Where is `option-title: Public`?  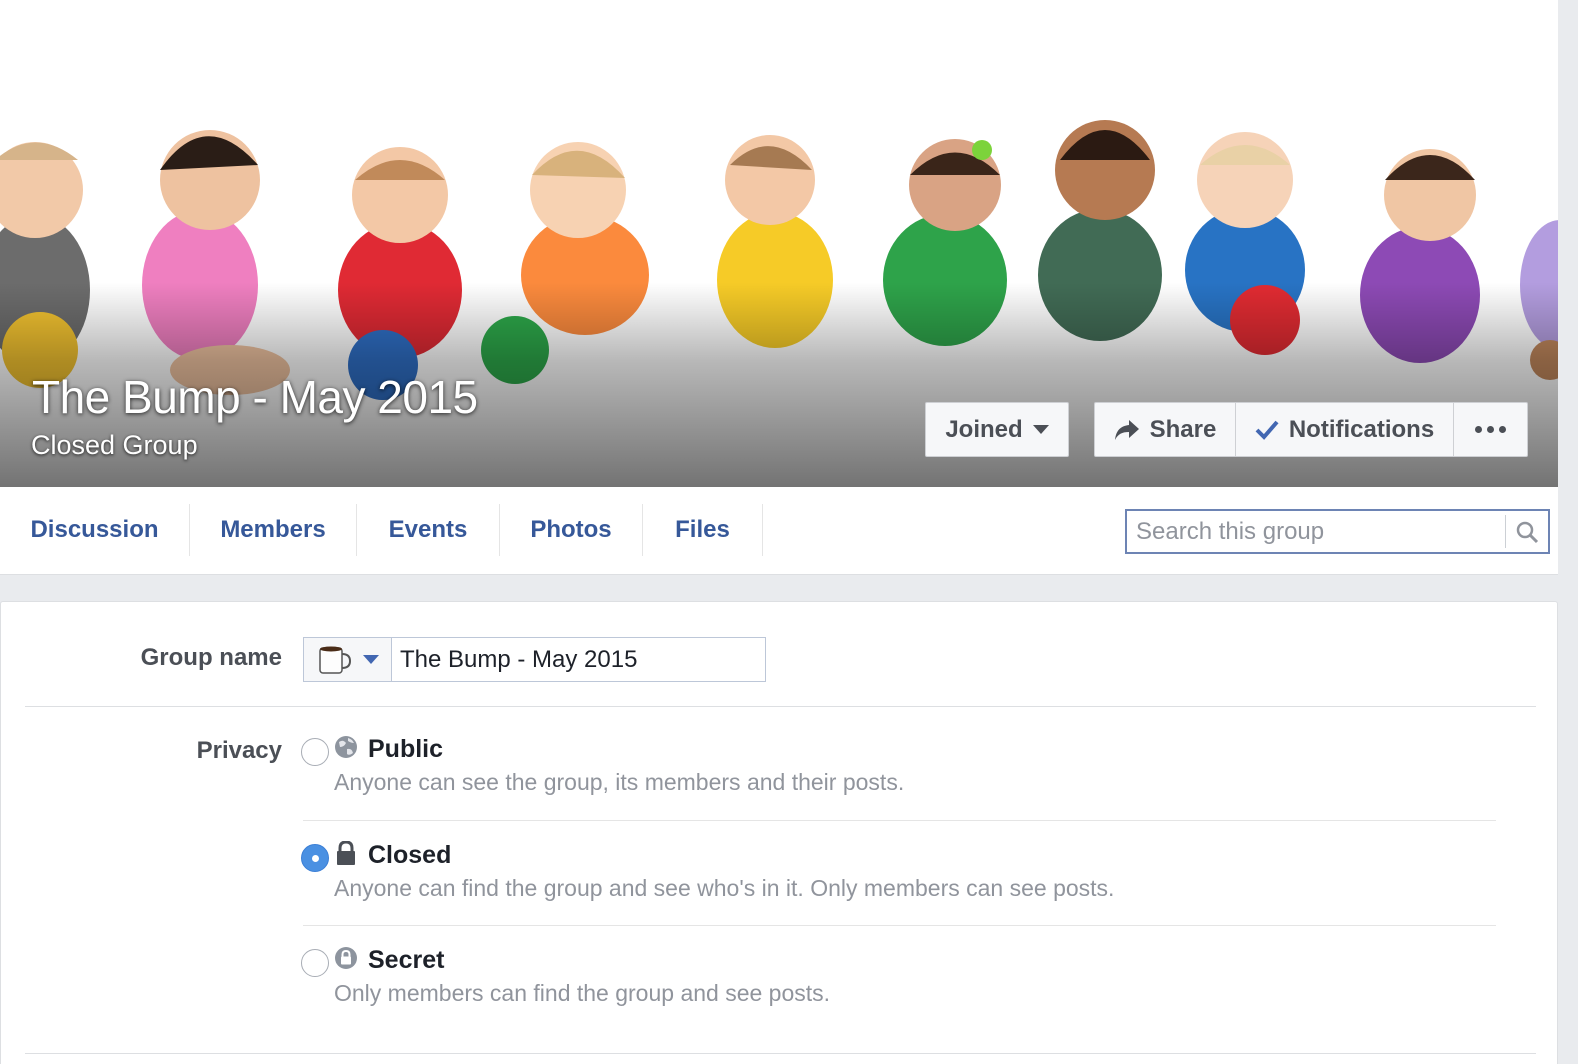
option-title: Public is located at coordinates (406, 749).